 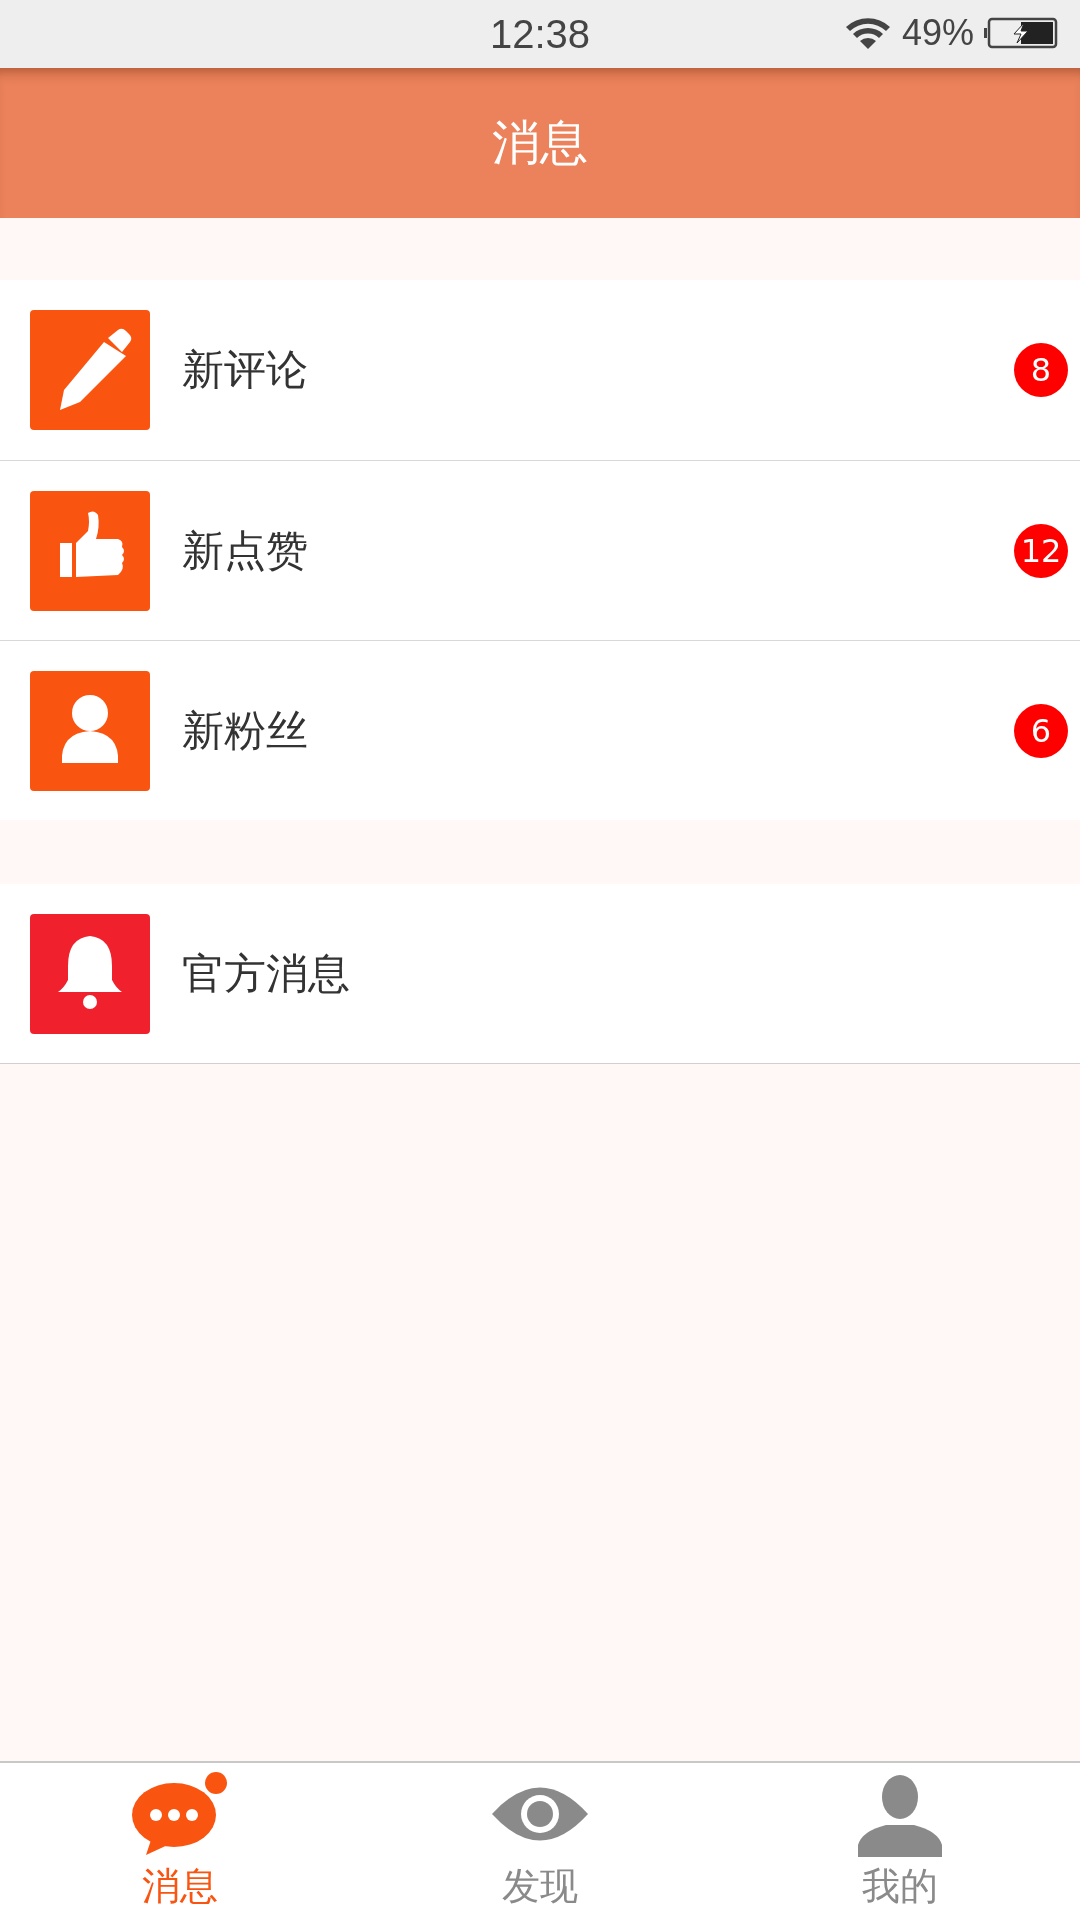 What do you see at coordinates (1041, 730) in the screenshot?
I see `count-badge: 6` at bounding box center [1041, 730].